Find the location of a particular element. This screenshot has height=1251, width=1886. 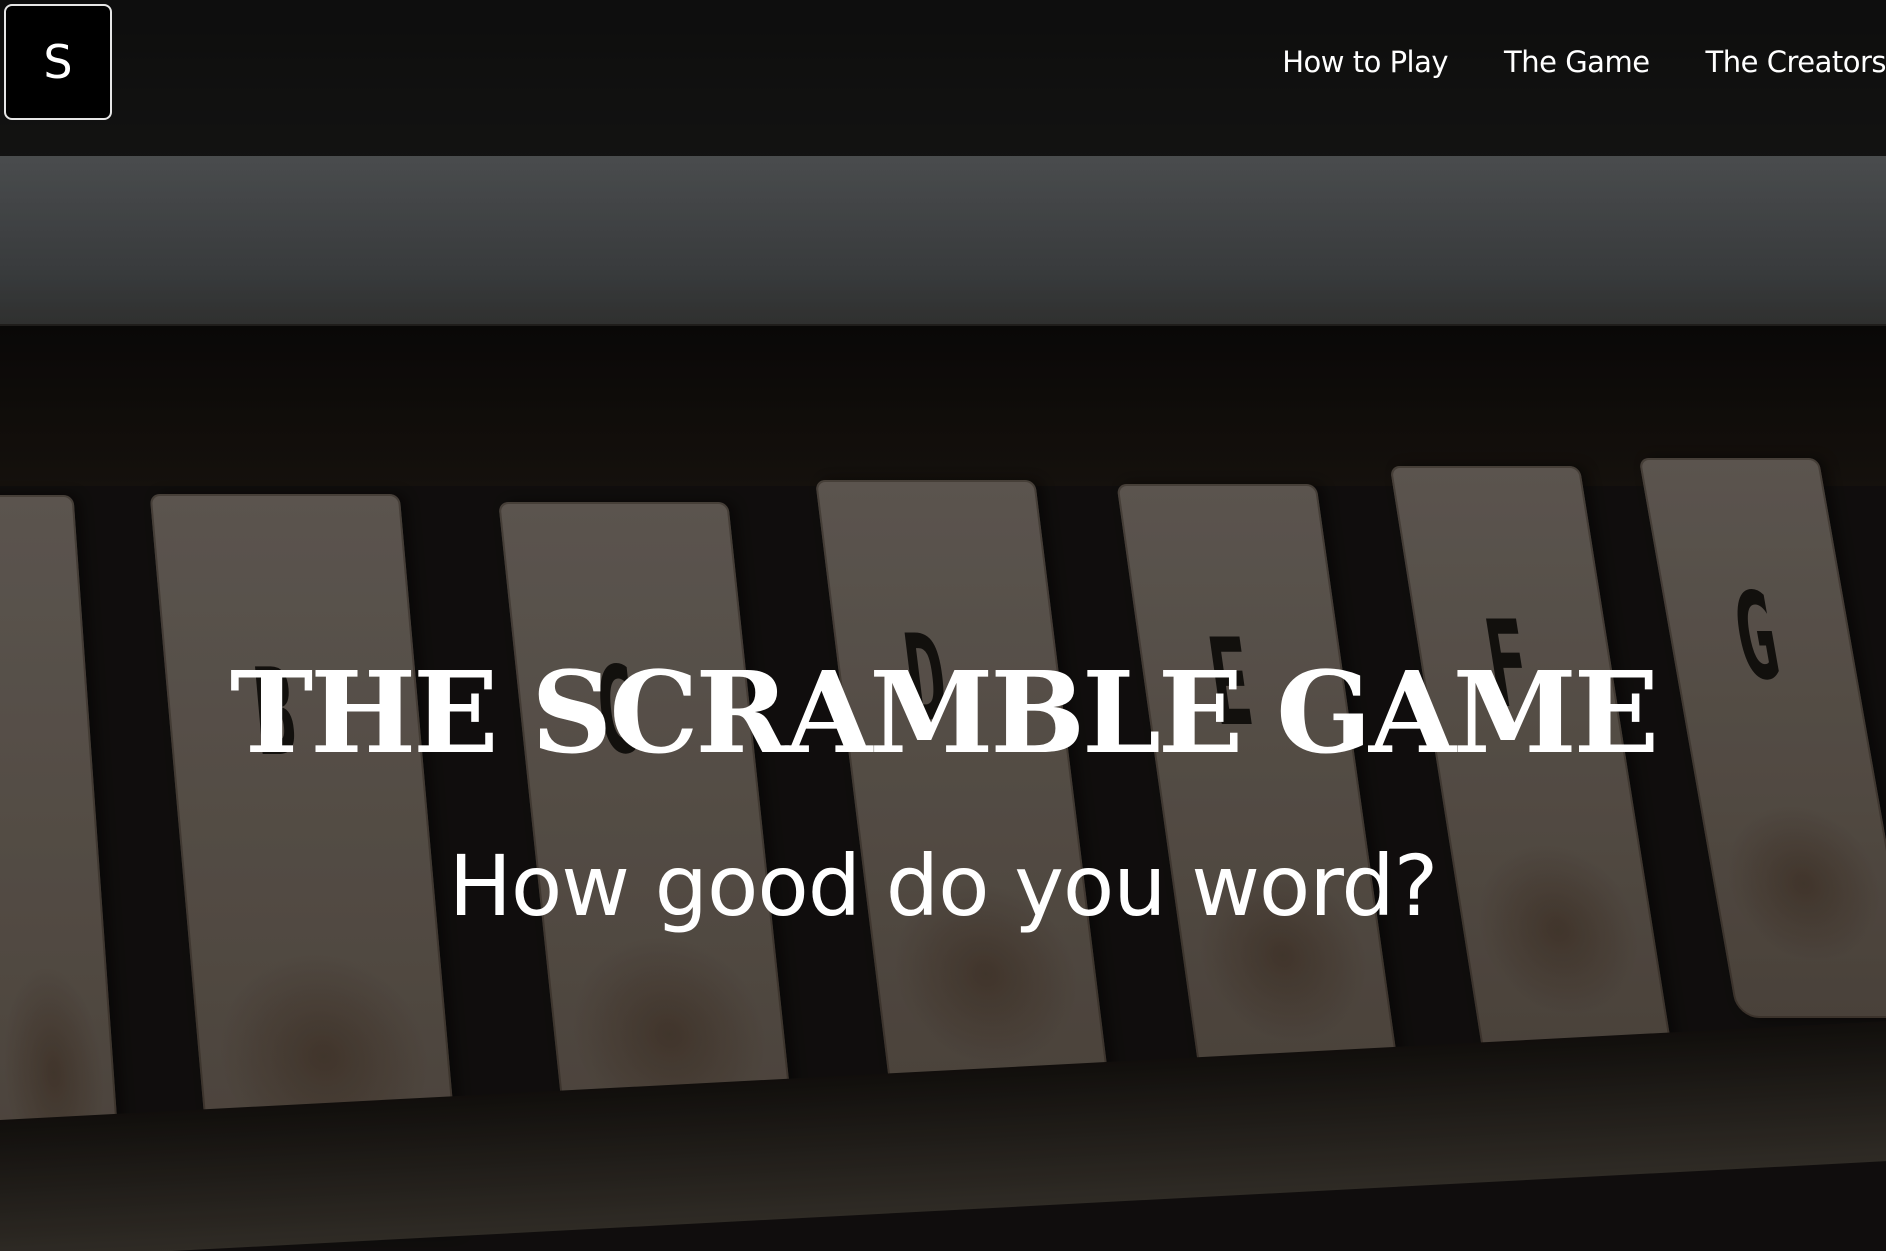

nav-links: How to Play The Game The Creators is located at coordinates (1584, 62).